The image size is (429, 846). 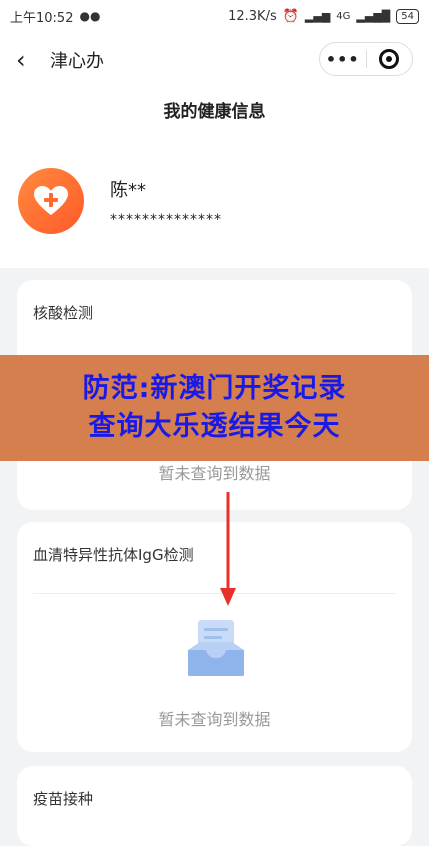 What do you see at coordinates (214, 408) in the screenshot?
I see `overlay-banner: 防范:新澳门开奖记录 查询大乐透结果今天` at bounding box center [214, 408].